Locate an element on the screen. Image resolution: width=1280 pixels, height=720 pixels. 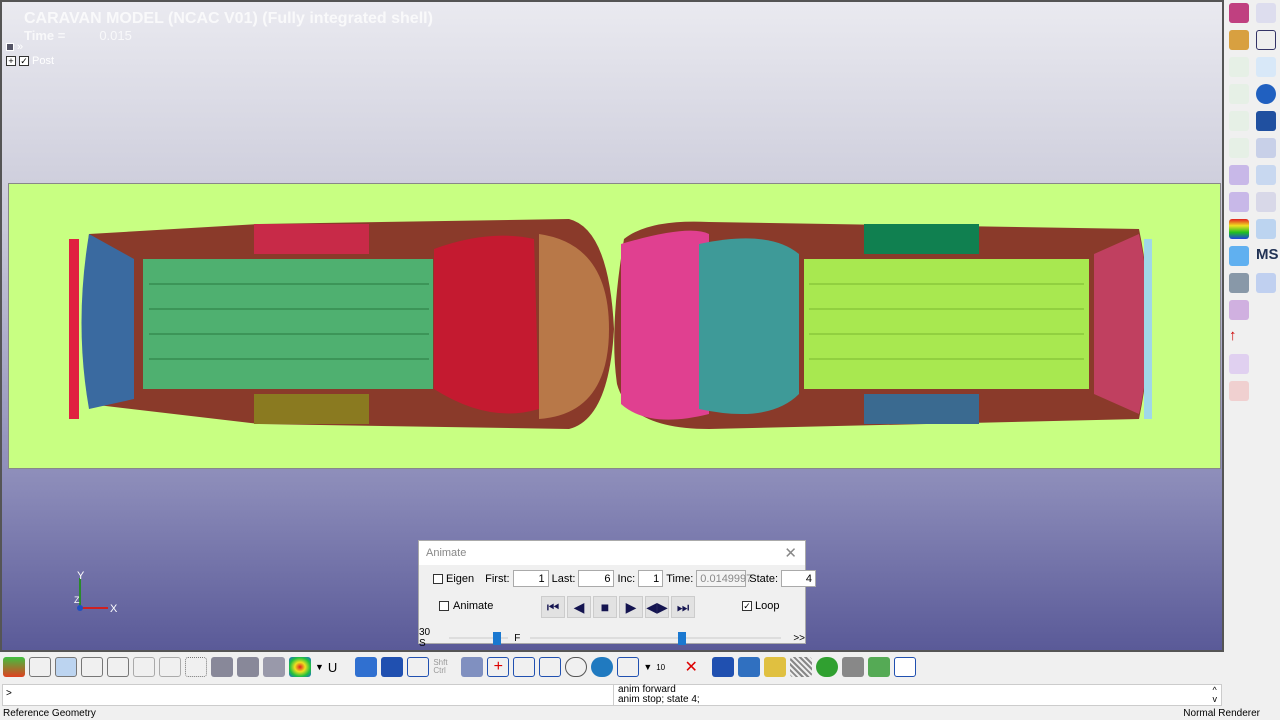
stop-button: ■ is located at coordinates (605, 607).